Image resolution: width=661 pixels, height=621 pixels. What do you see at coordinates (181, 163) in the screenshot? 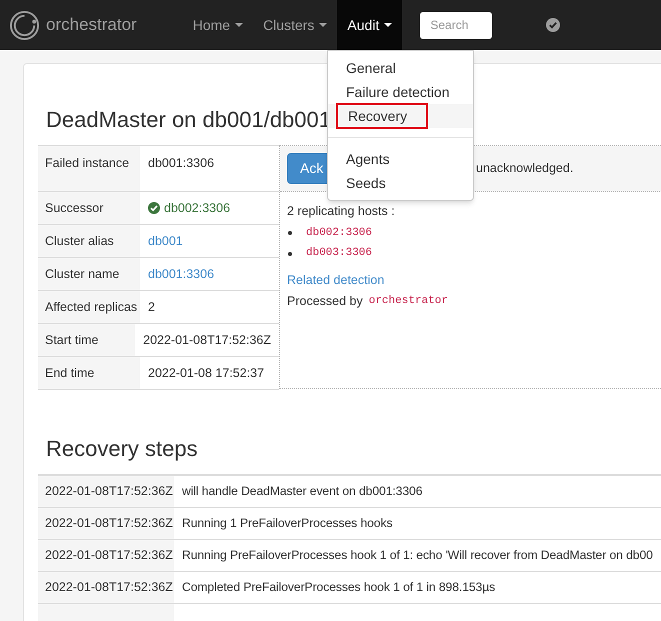
I see `value-cell-text: db001:3306` at bounding box center [181, 163].